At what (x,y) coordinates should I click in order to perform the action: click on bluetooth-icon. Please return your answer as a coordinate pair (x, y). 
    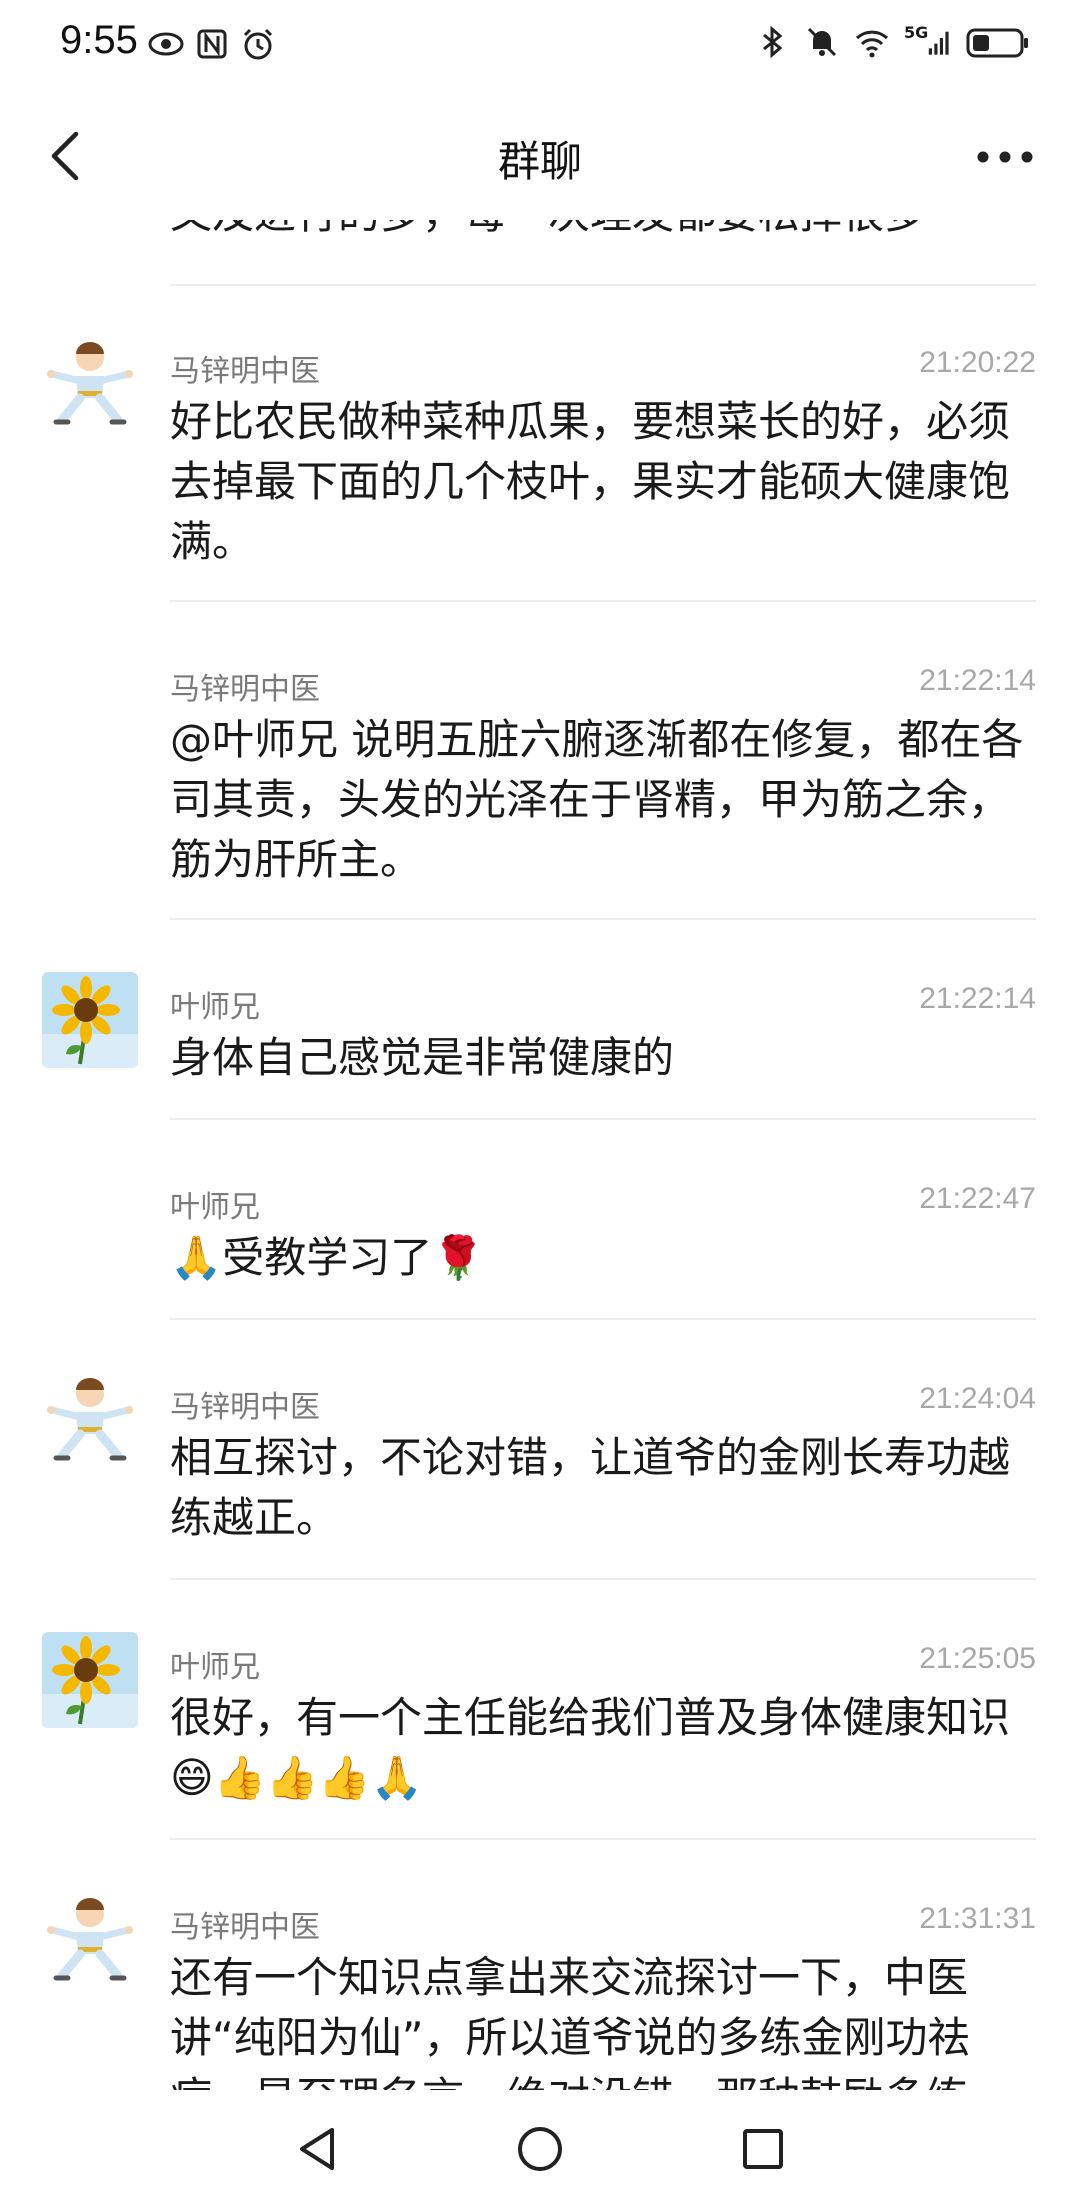
    Looking at the image, I should click on (772, 42).